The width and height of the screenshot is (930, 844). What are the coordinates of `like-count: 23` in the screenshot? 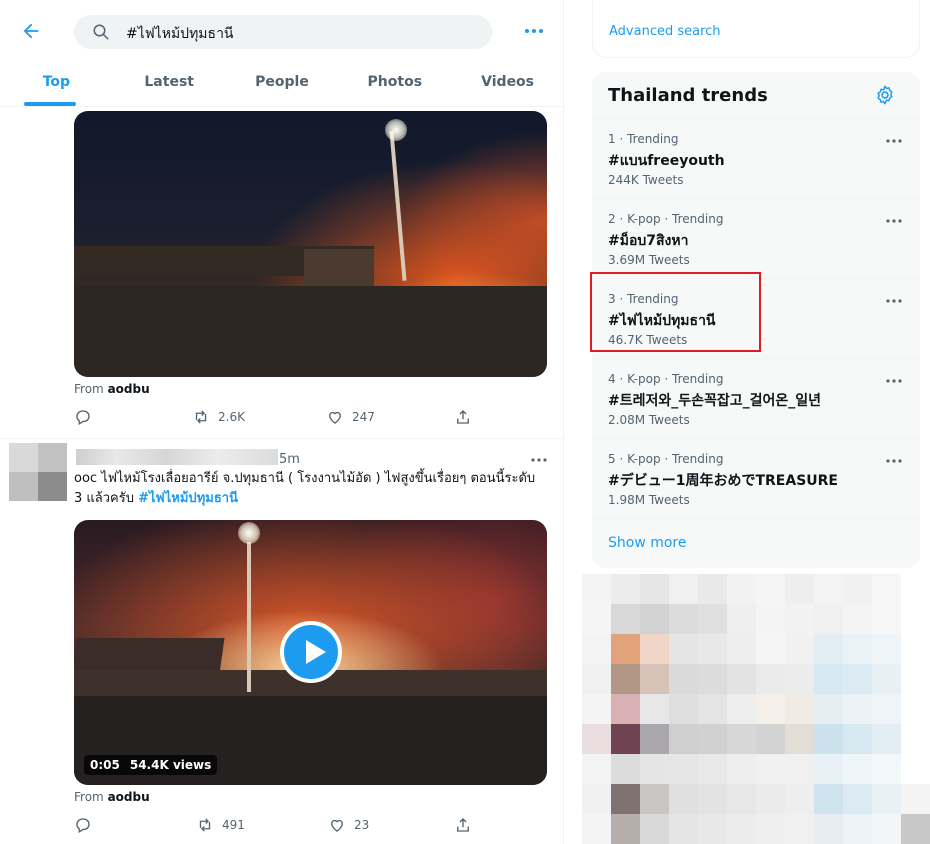 It's located at (362, 825).